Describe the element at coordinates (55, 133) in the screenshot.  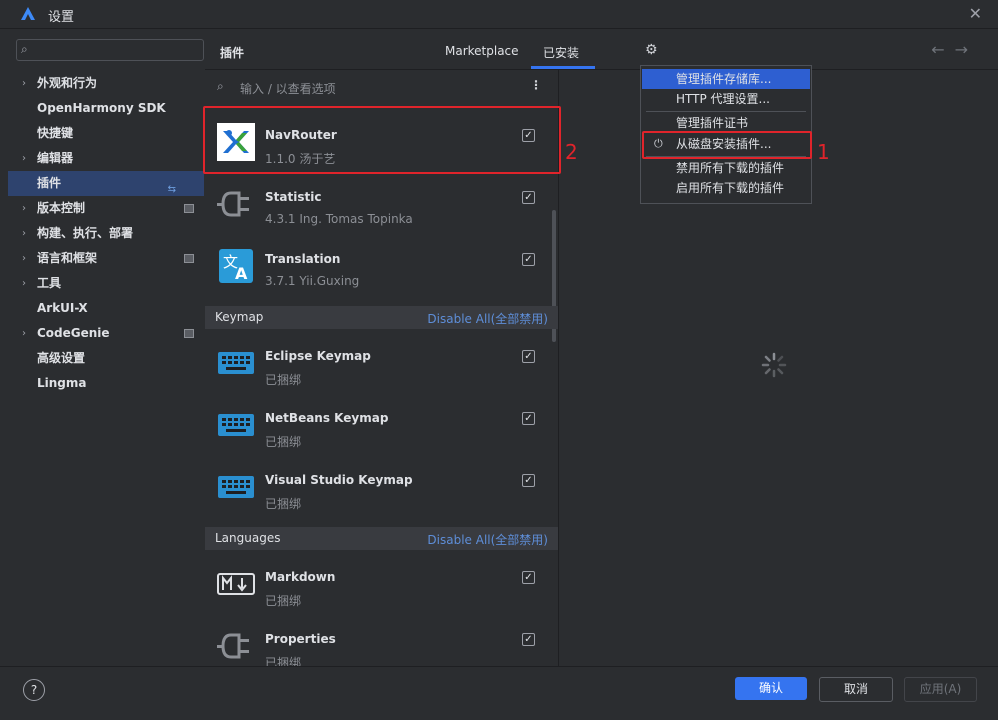
I see `sidebar-item-label: 快捷键` at that location.